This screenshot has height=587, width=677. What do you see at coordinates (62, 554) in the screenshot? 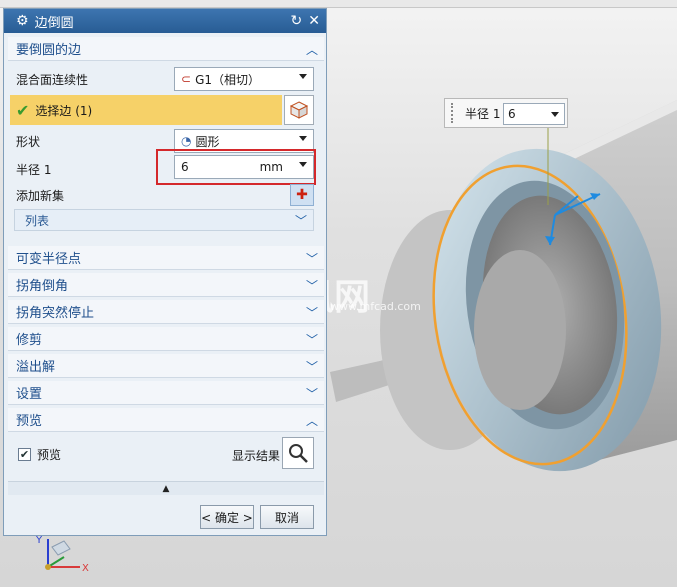
I see `triad-icon: Y X` at bounding box center [62, 554].